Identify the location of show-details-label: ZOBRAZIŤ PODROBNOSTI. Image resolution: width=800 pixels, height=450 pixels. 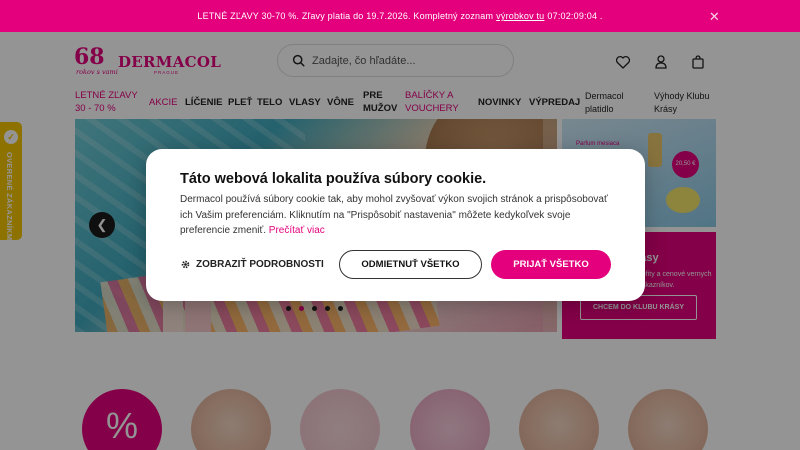
(260, 264).